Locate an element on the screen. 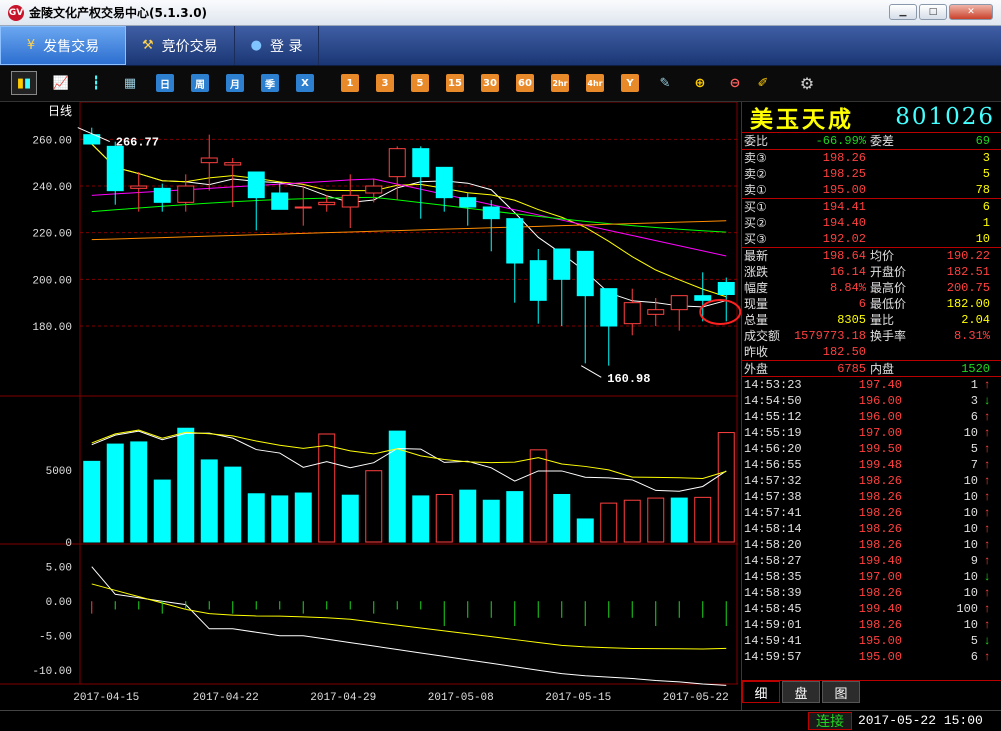 Image resolution: width=1001 pixels, height=731 pixels. calendar-icon: ▦ is located at coordinates (130, 83).